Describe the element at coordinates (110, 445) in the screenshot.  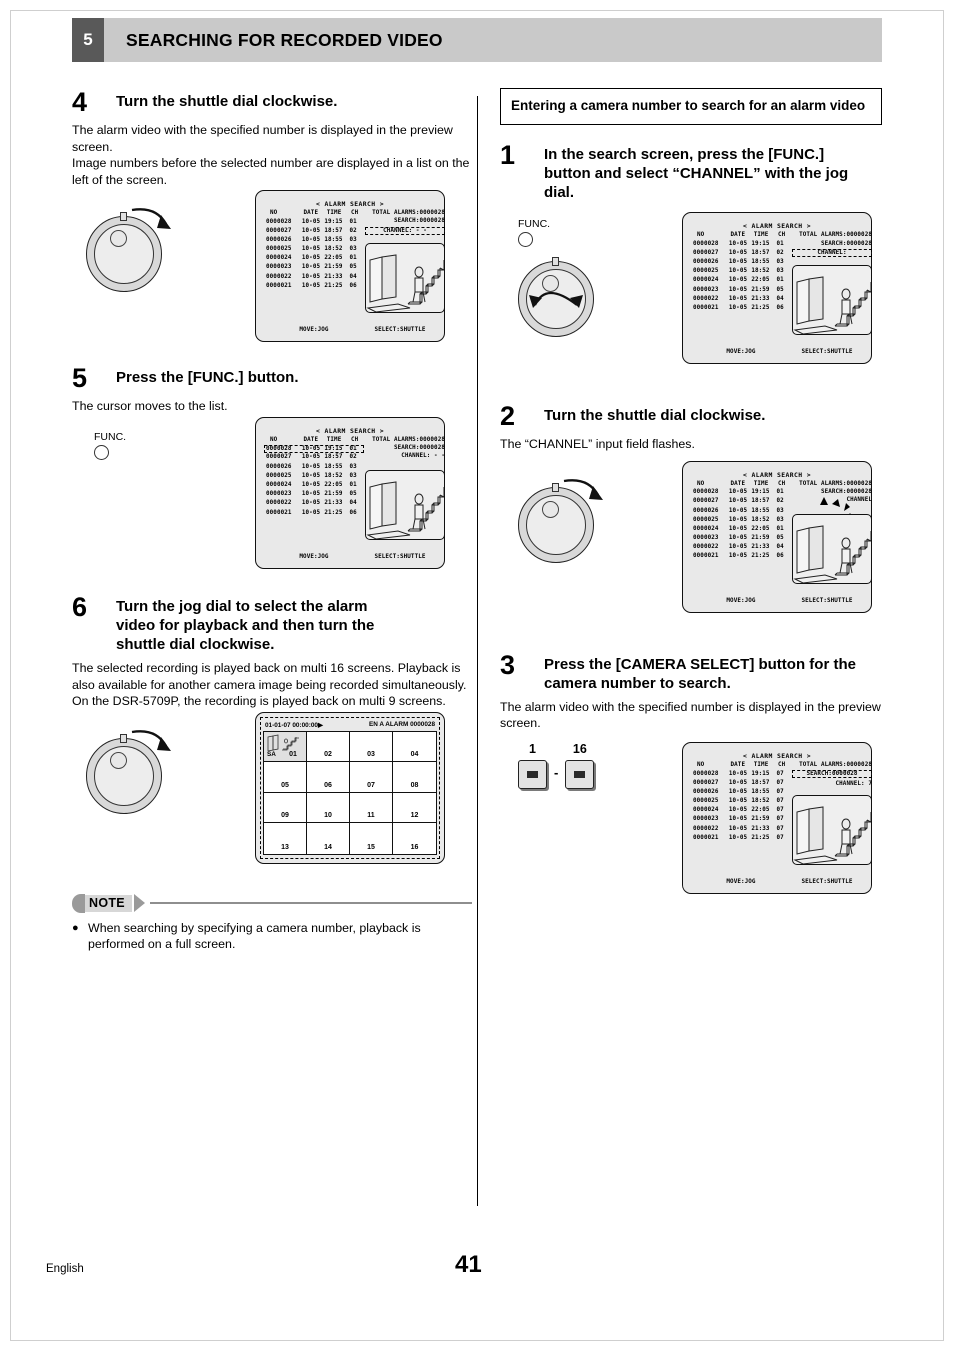
I see `func-button-illustration-step5: FUNC.` at that location.